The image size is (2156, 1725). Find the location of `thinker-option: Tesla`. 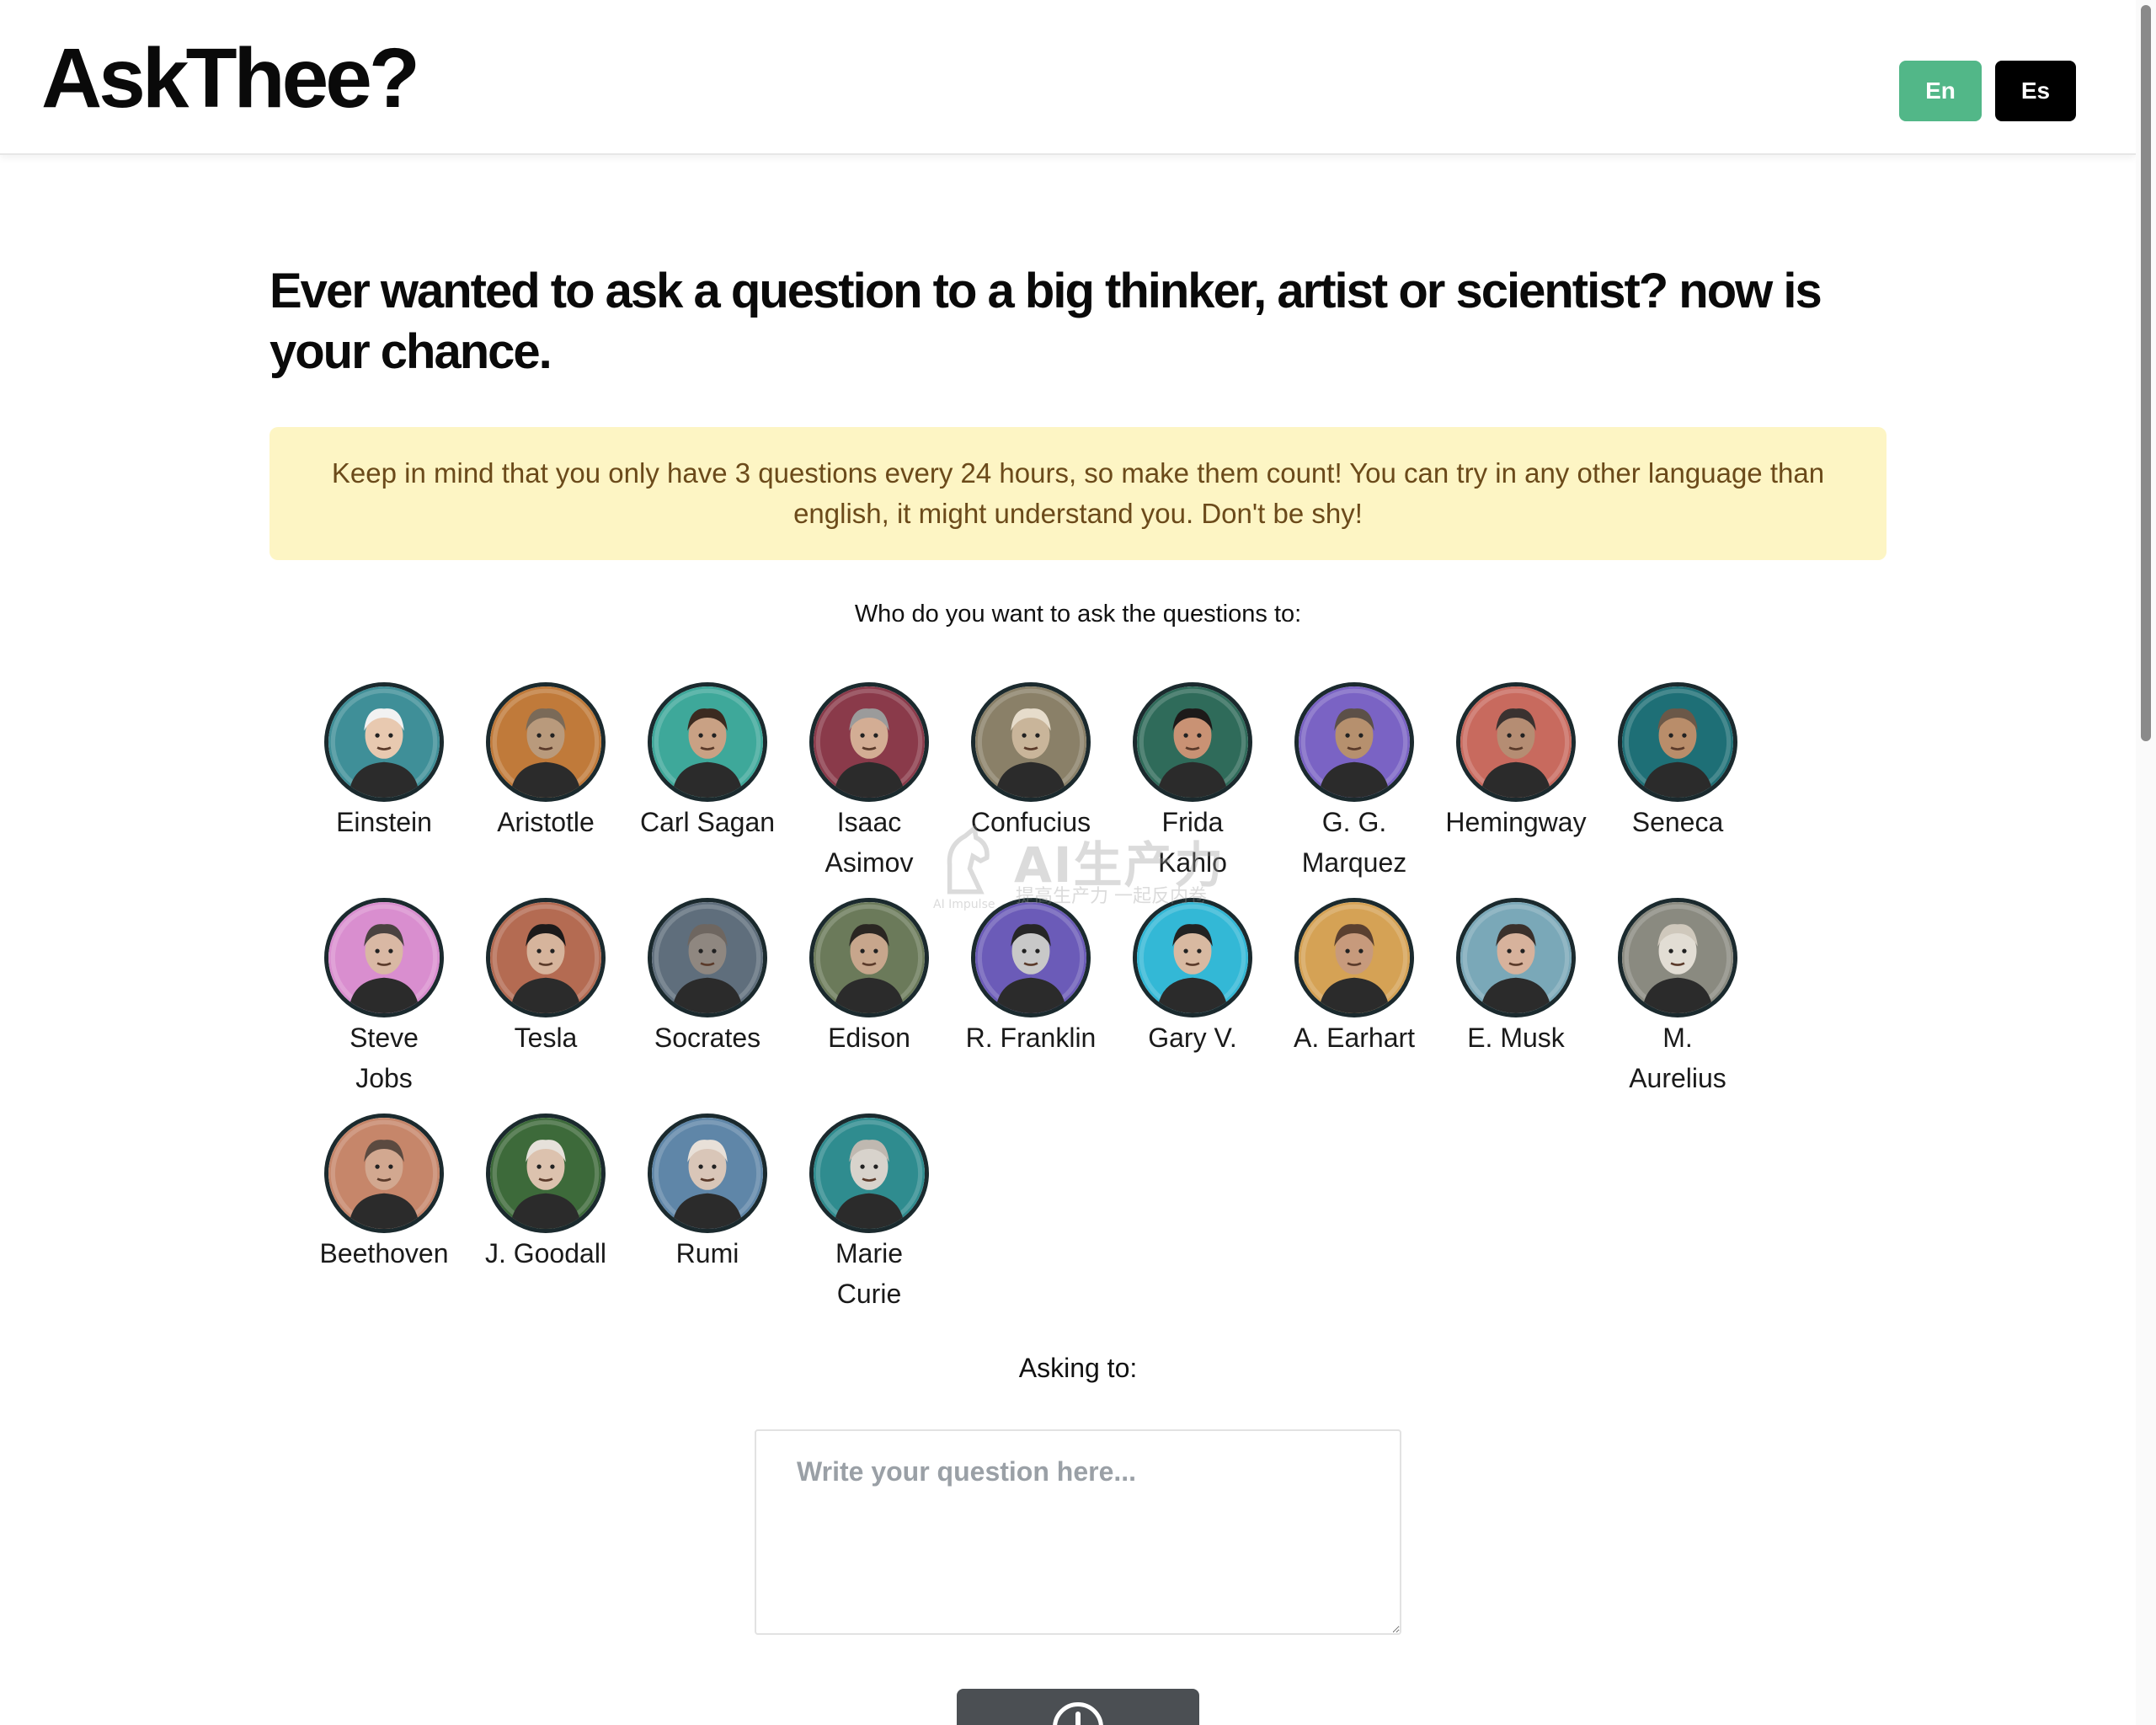

thinker-option: Tesla is located at coordinates (546, 978).